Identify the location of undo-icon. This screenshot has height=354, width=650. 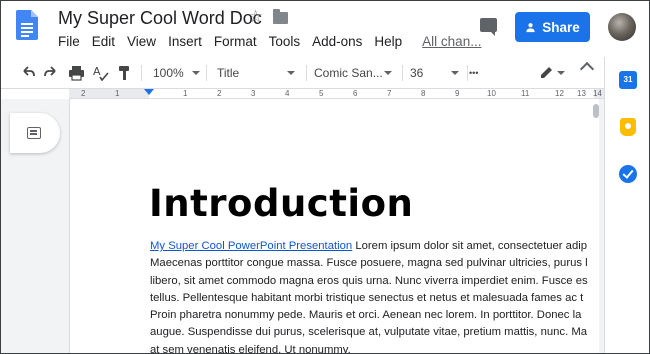
(28, 73).